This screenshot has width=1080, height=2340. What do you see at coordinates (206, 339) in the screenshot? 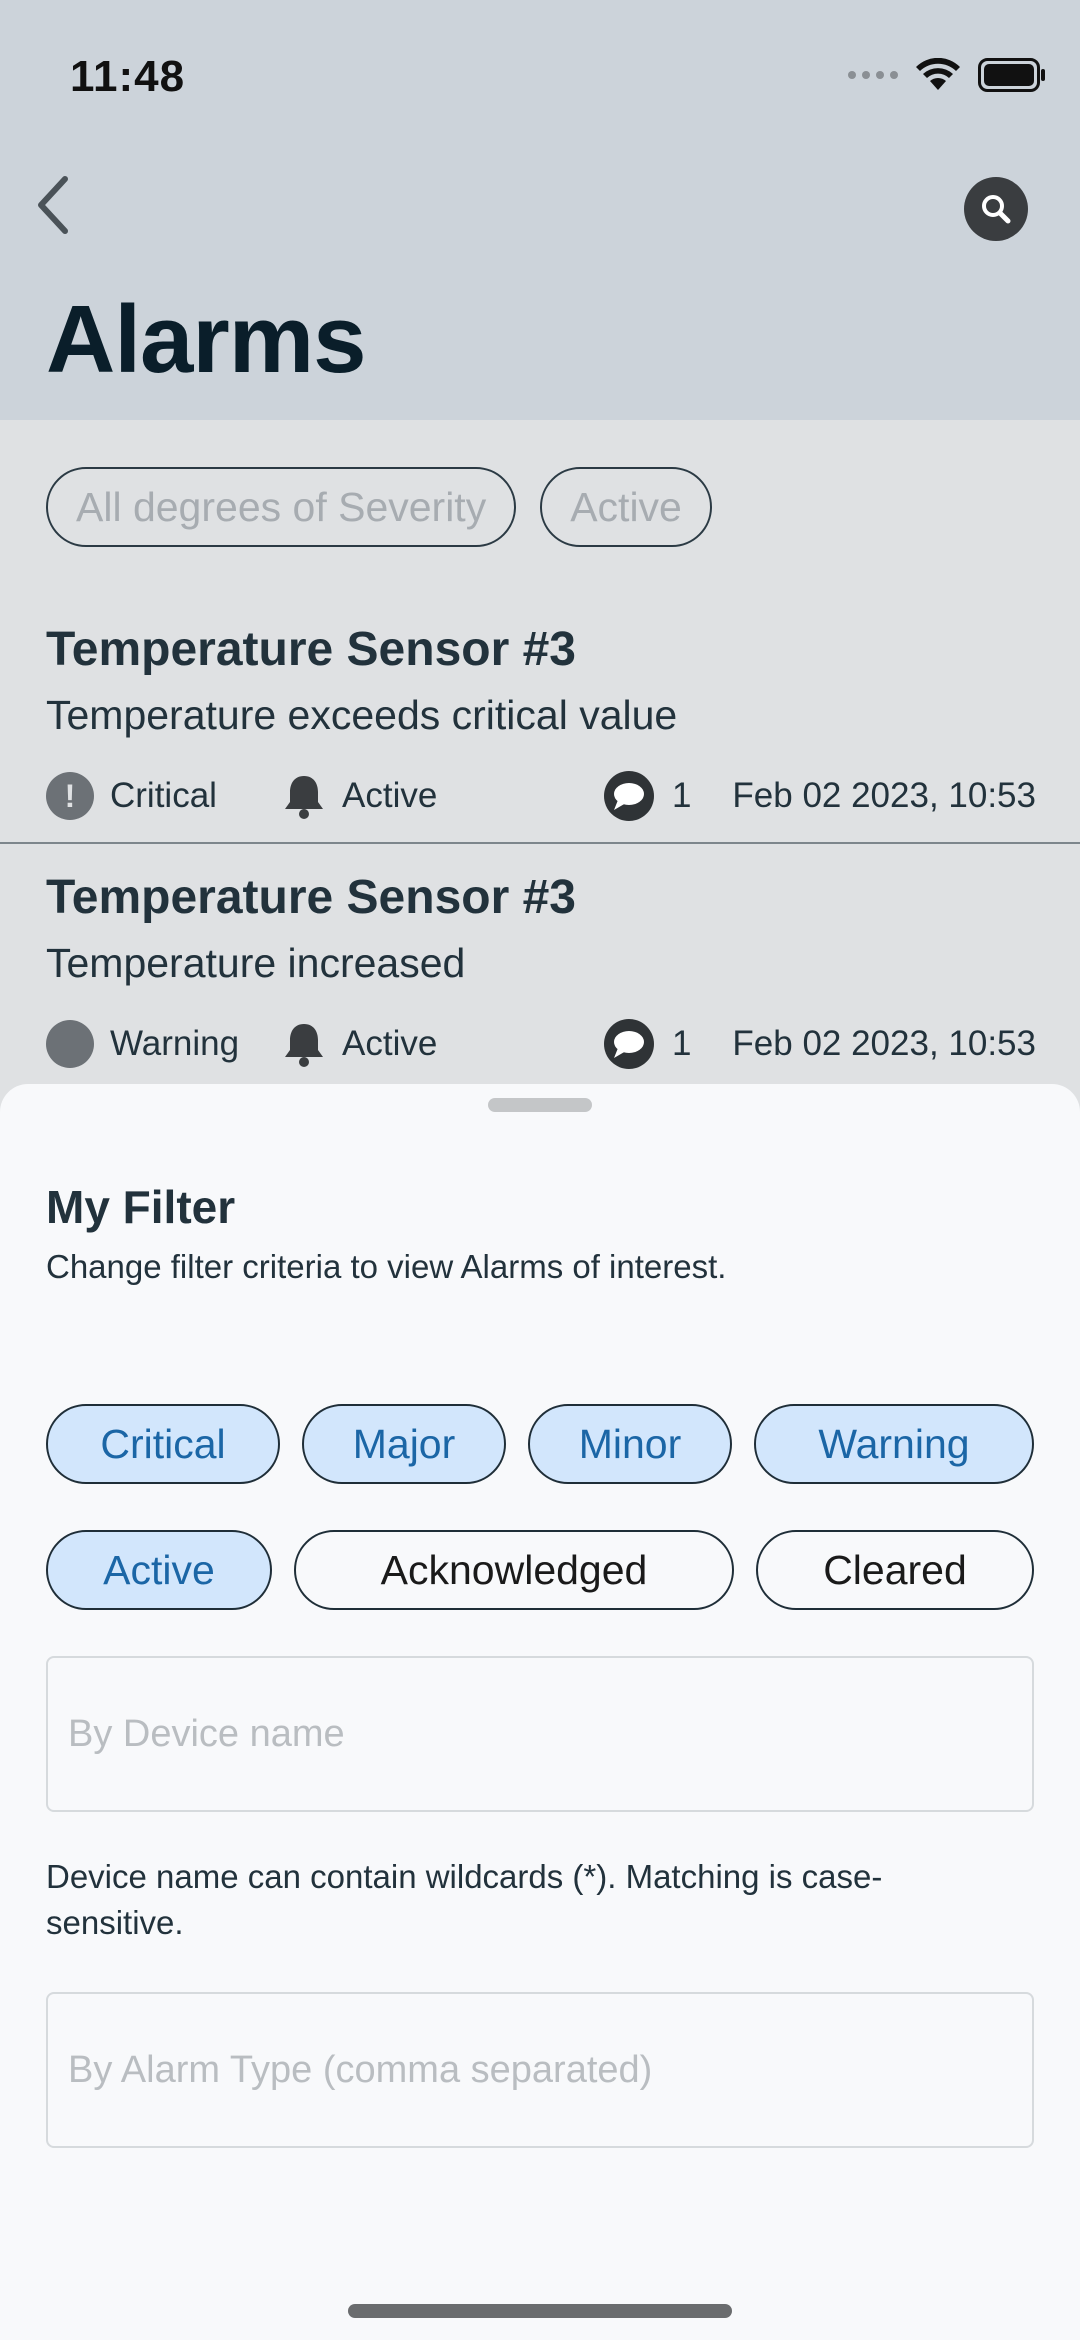
I see `page-title: Alarms` at bounding box center [206, 339].